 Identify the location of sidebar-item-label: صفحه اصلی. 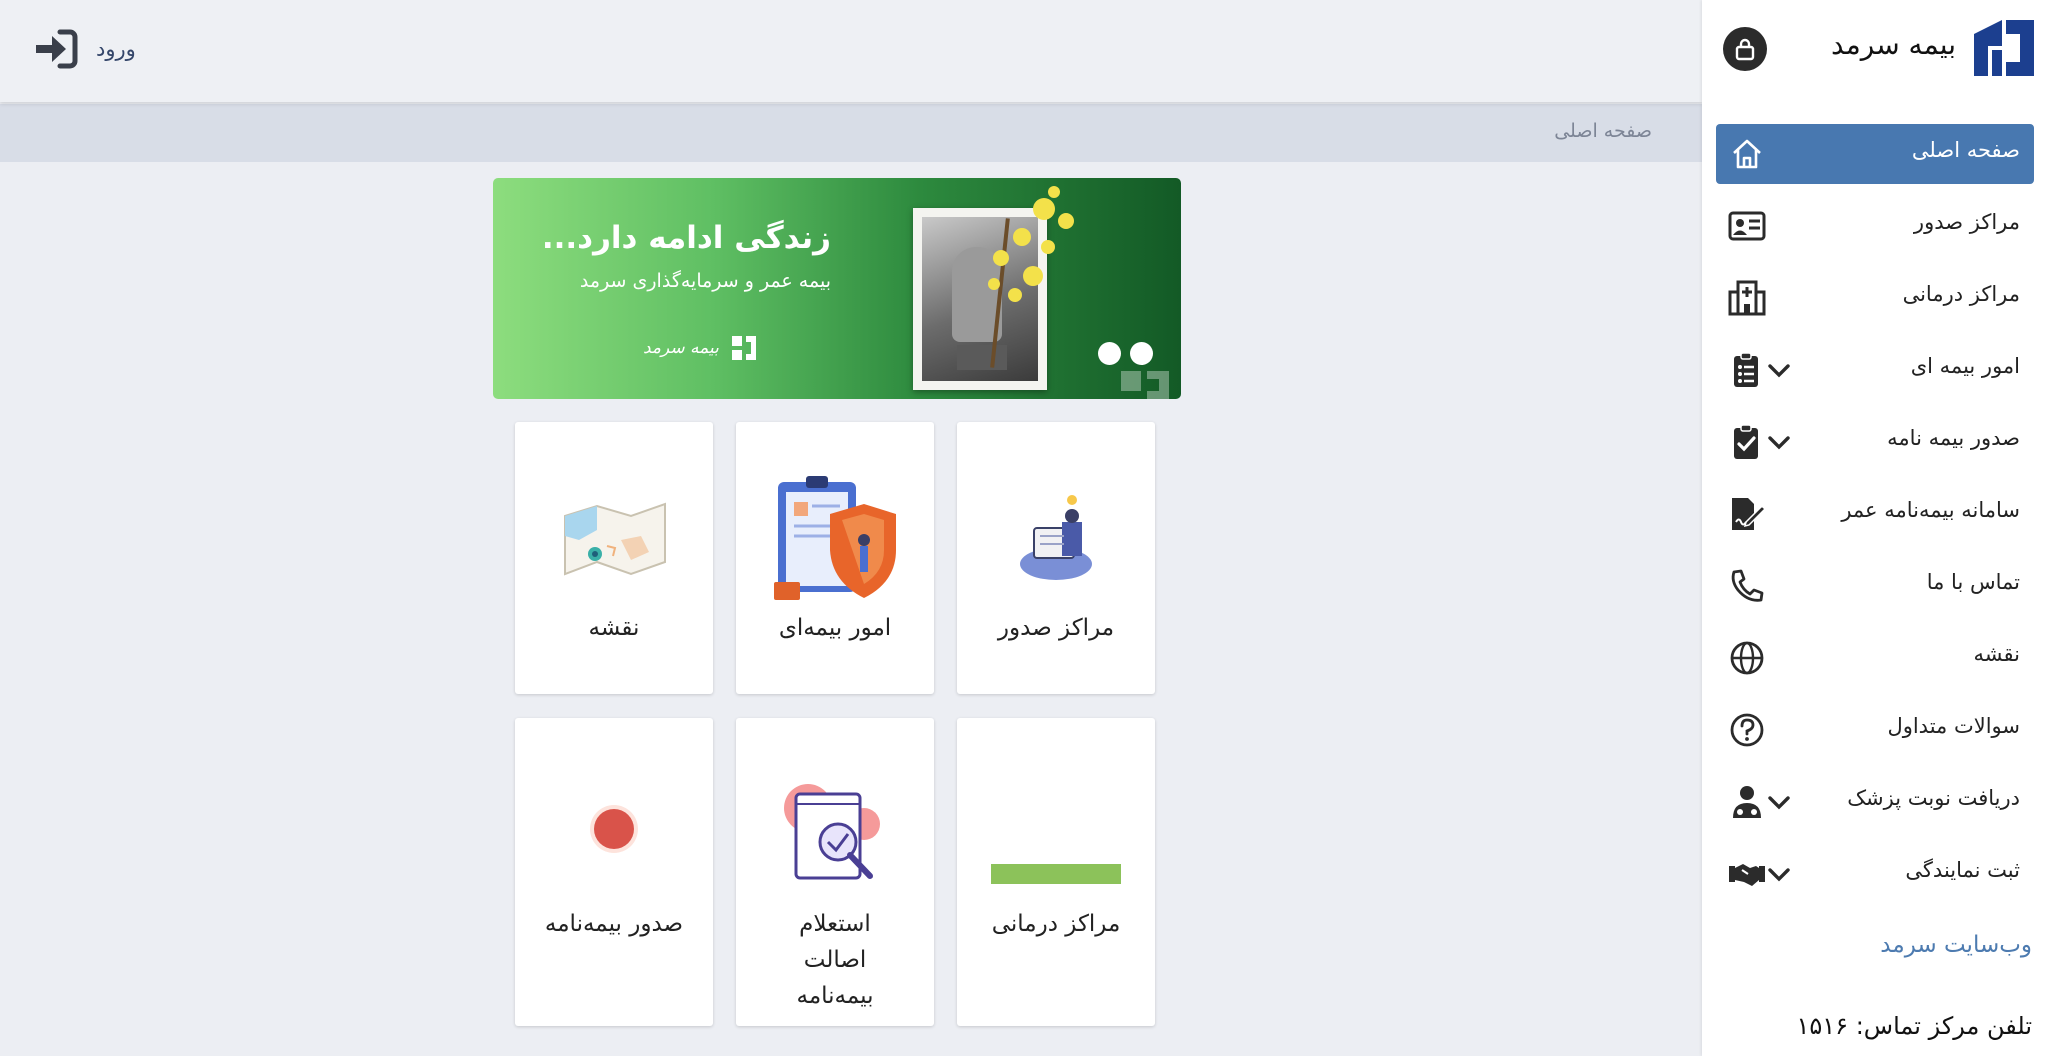
(1965, 150).